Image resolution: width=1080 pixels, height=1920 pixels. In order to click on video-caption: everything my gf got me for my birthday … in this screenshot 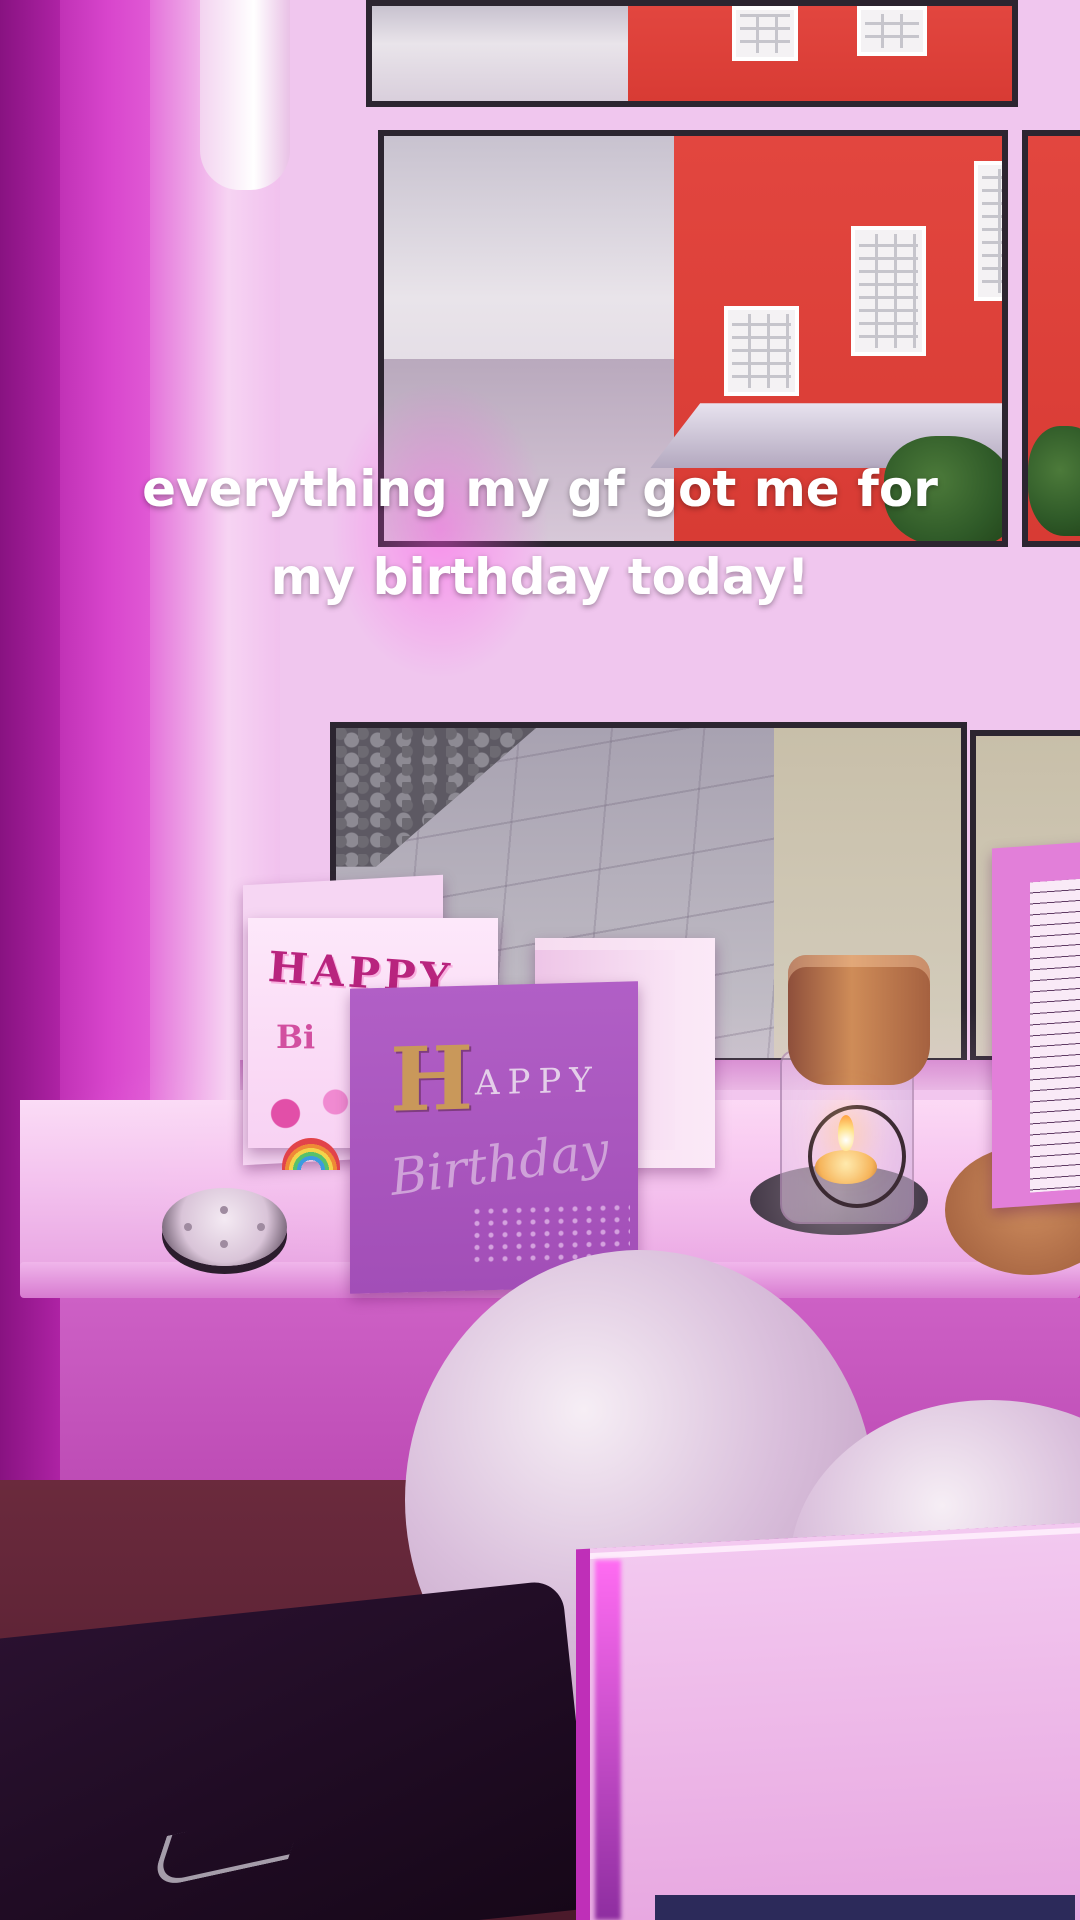, I will do `click(540, 533)`.